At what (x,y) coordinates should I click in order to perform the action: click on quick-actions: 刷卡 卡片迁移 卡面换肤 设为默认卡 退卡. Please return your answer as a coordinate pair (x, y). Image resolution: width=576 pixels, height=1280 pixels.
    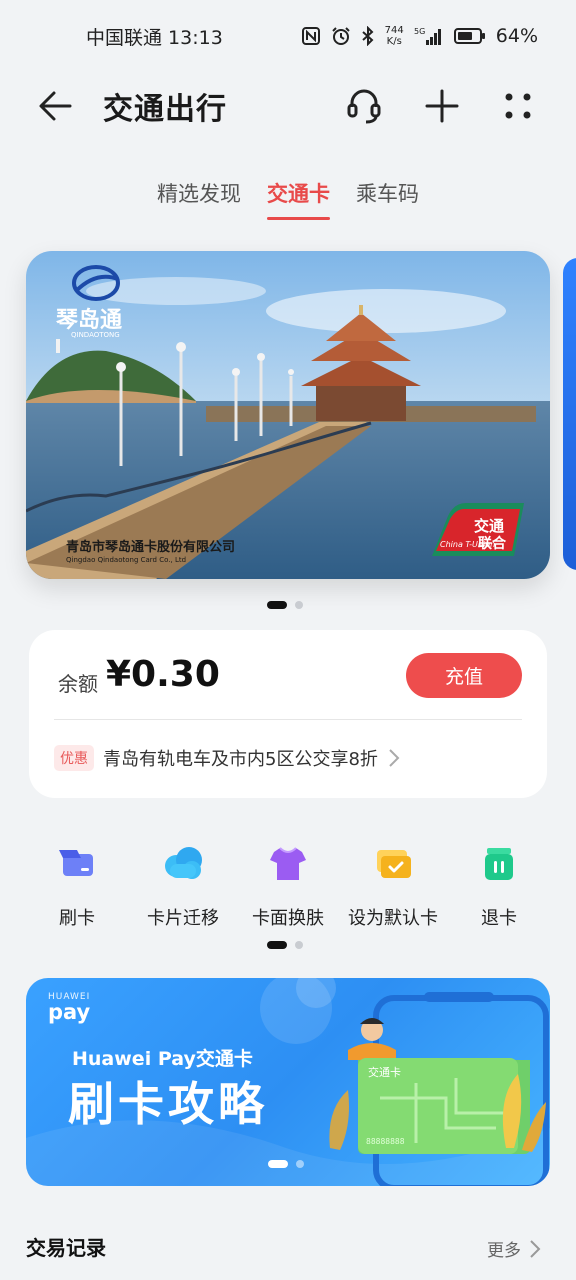
    Looking at the image, I should click on (288, 887).